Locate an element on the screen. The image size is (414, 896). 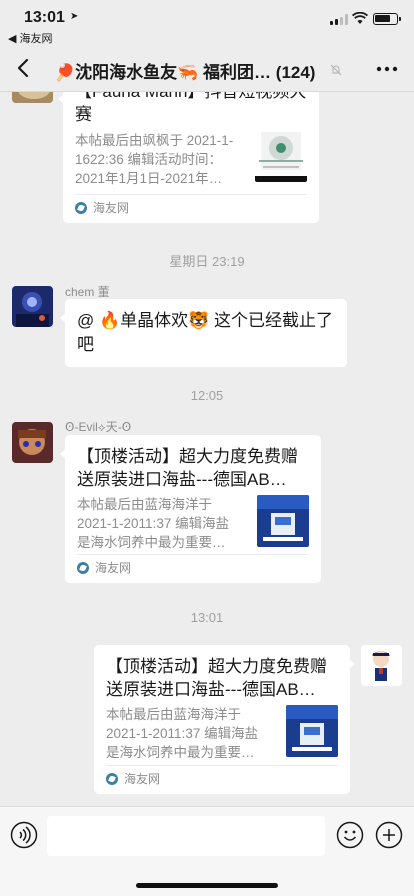
voice-icon is located at coordinates (24, 835).